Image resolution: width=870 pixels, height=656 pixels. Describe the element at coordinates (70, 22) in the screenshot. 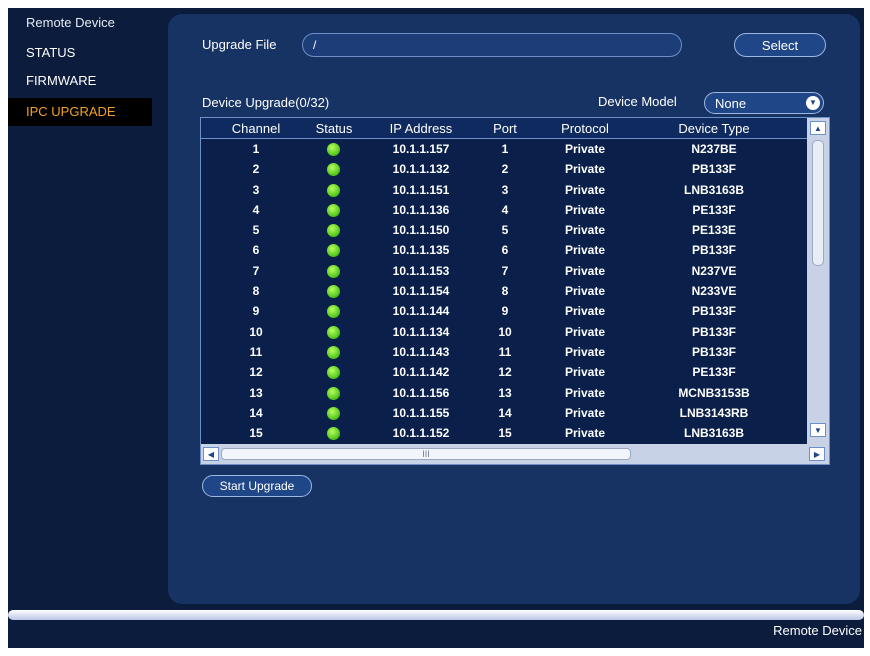

I see `sidebar-title: Remote Device` at that location.